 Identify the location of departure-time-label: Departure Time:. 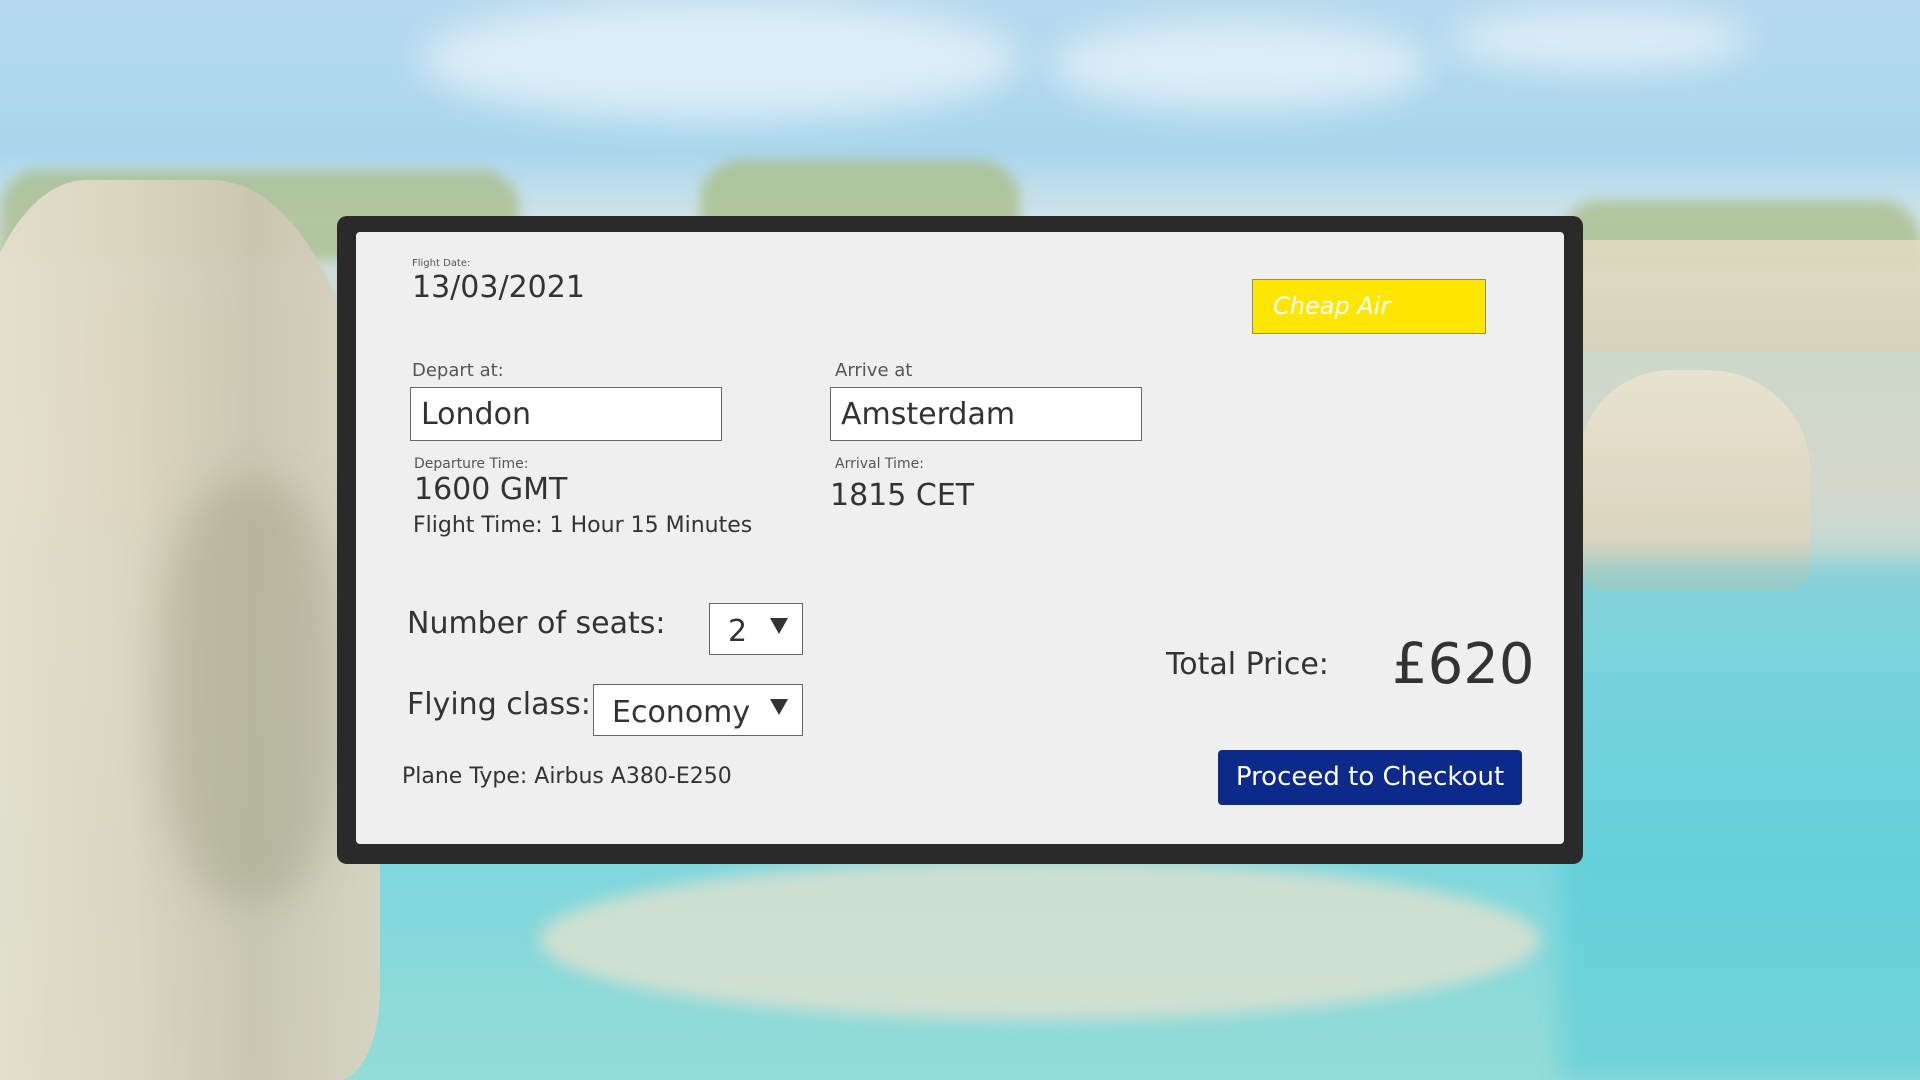
(471, 464).